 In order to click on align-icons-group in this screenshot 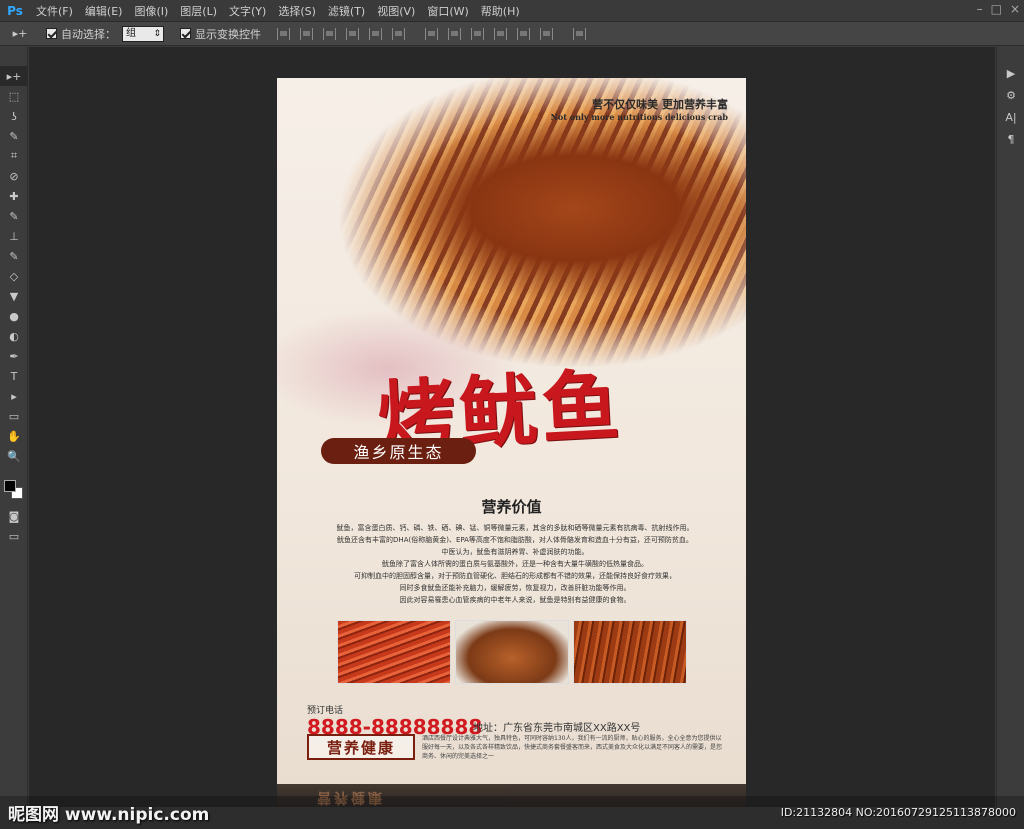, I will do `click(431, 33)`.